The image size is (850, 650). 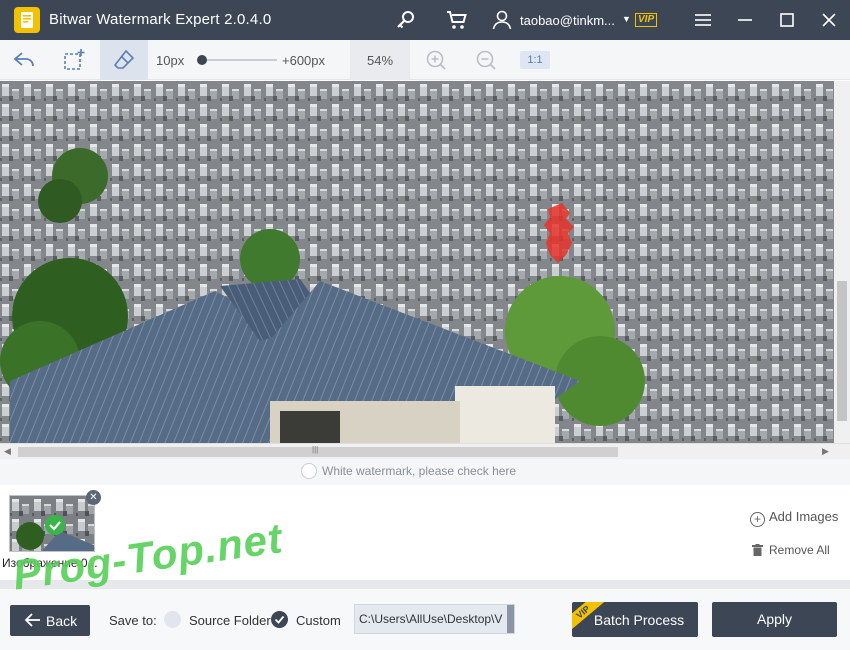 I want to click on editing-toolbar: 10px +600px 54% 1:1, so click(x=425, y=60).